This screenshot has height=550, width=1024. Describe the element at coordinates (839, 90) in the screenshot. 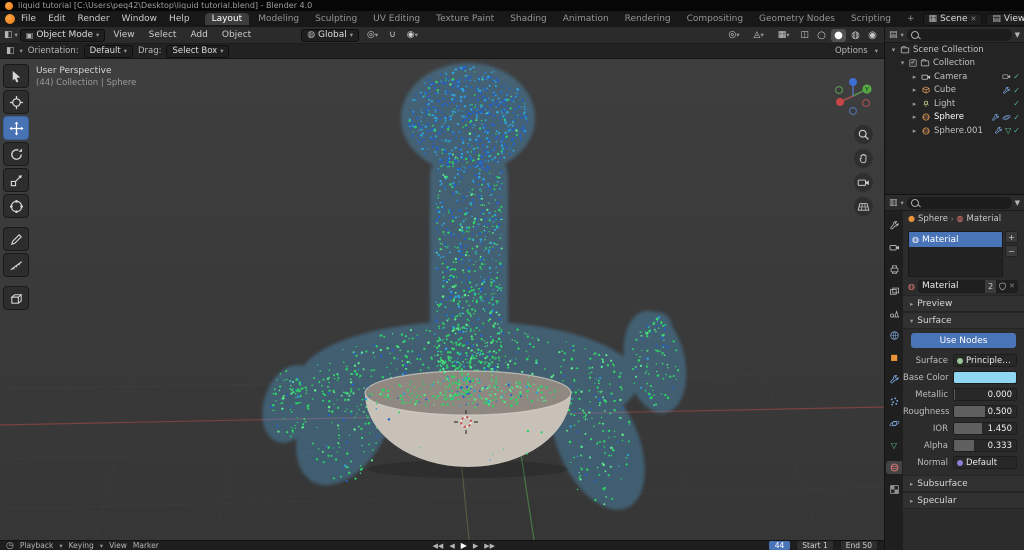

I see `axis-y-negative-handle` at that location.